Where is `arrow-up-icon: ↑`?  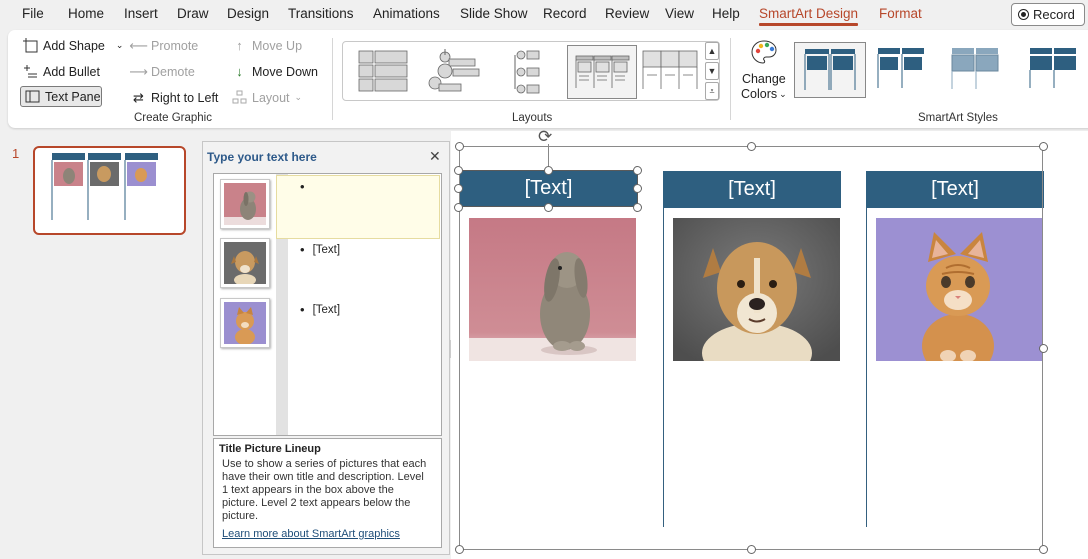
arrow-up-icon: ↑ is located at coordinates (239, 45).